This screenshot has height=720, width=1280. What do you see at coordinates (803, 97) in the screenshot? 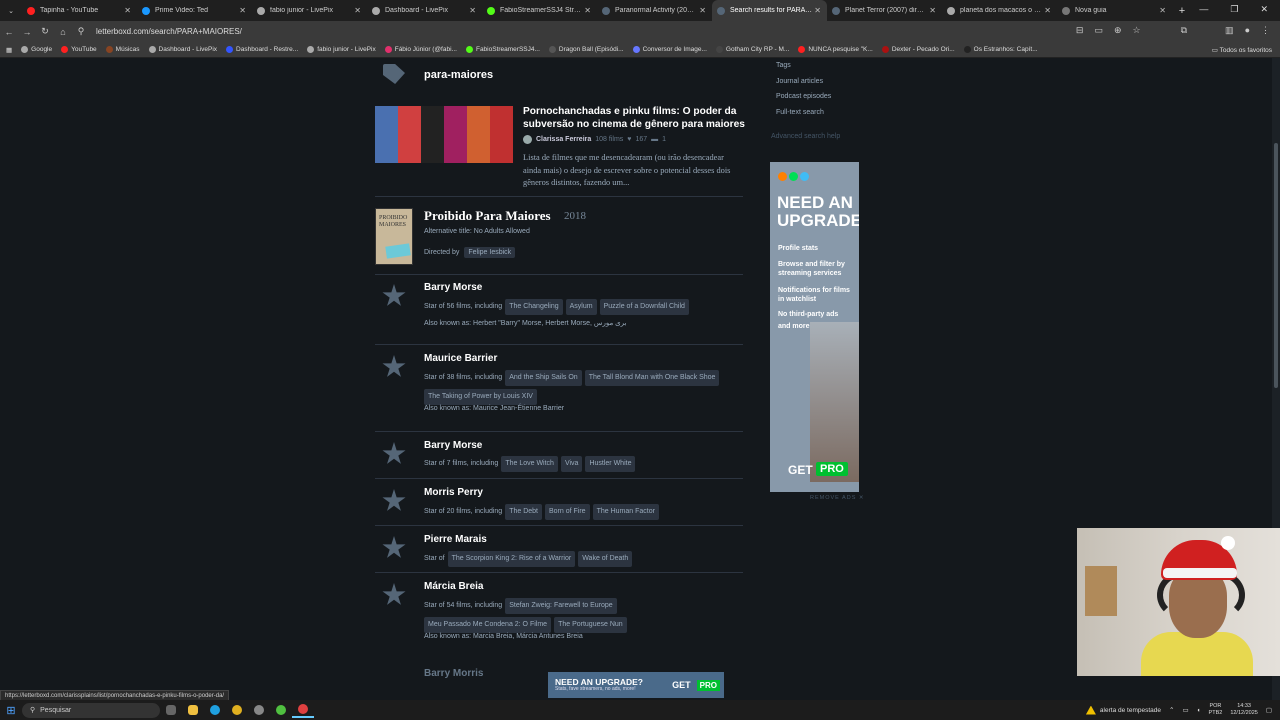
I see `sidebar-link: Podcast episodes` at bounding box center [803, 97].